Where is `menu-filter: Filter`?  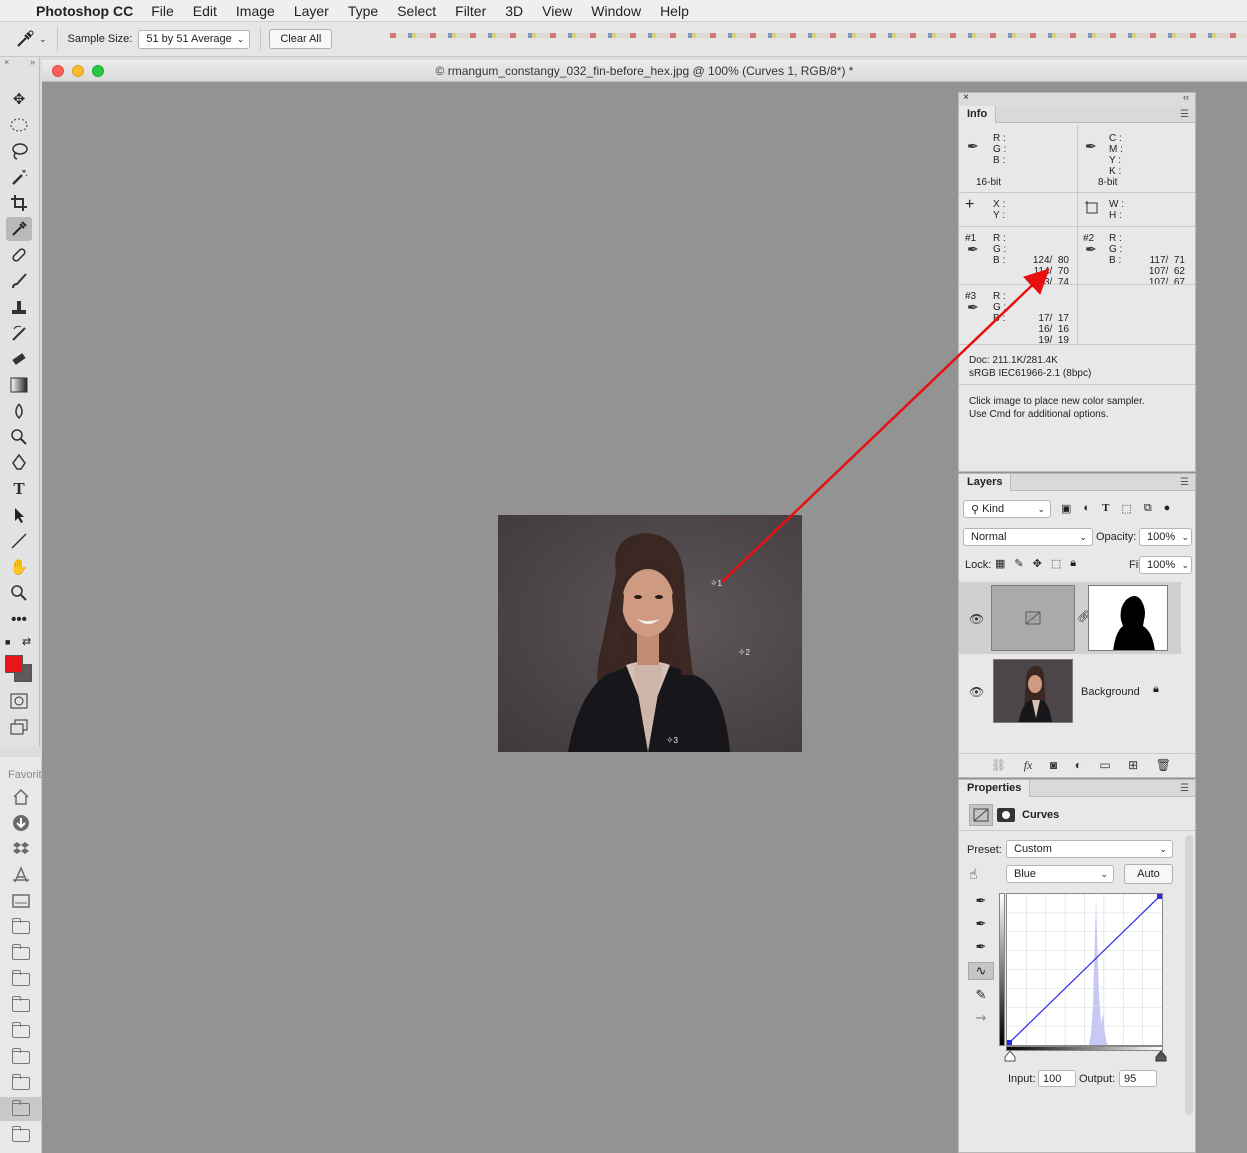
menu-filter: Filter is located at coordinates (470, 11).